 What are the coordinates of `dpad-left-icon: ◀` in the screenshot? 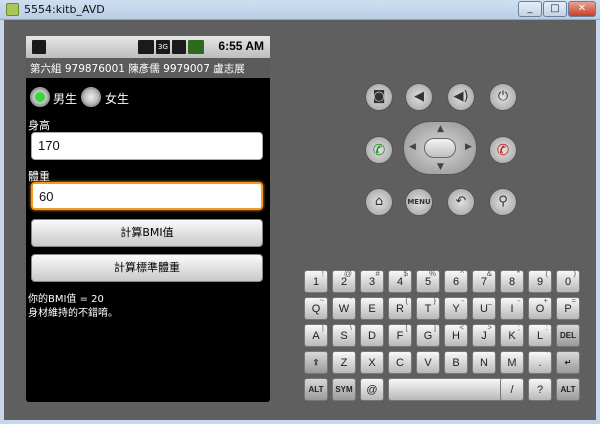 It's located at (412, 147).